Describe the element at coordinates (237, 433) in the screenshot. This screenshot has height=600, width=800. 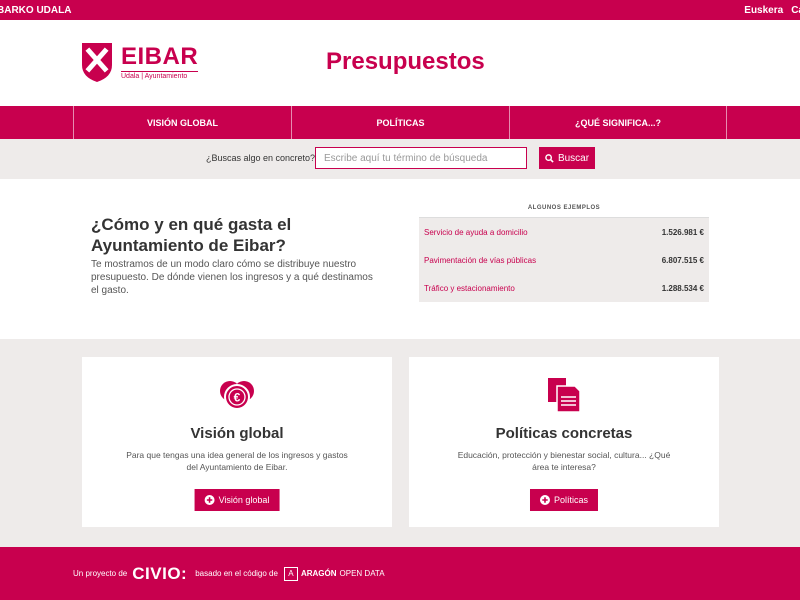
I see `card-title: Visión global` at that location.